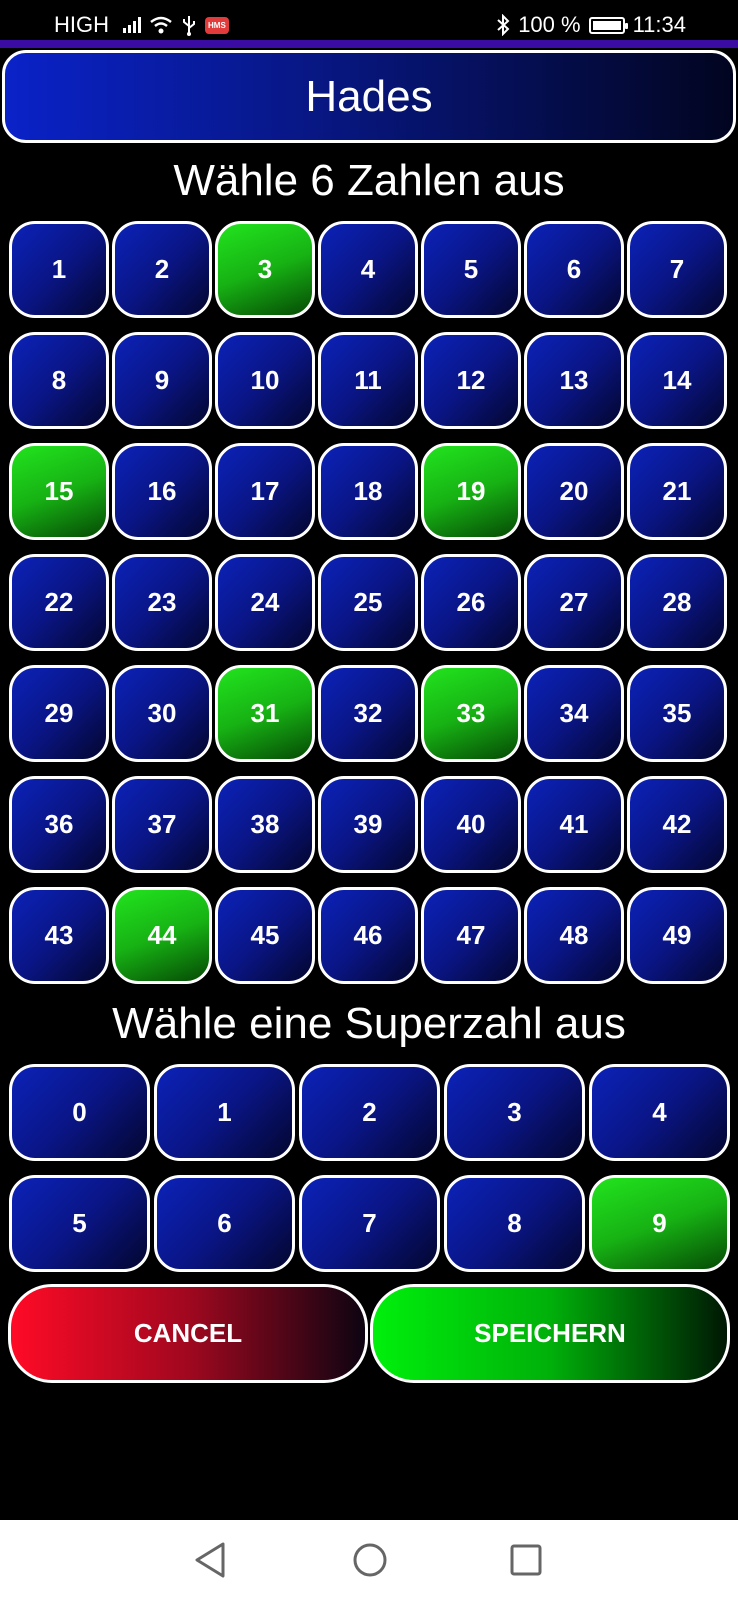 Image resolution: width=738 pixels, height=1600 pixels. What do you see at coordinates (162, 269) in the screenshot?
I see `number-button: 2` at bounding box center [162, 269].